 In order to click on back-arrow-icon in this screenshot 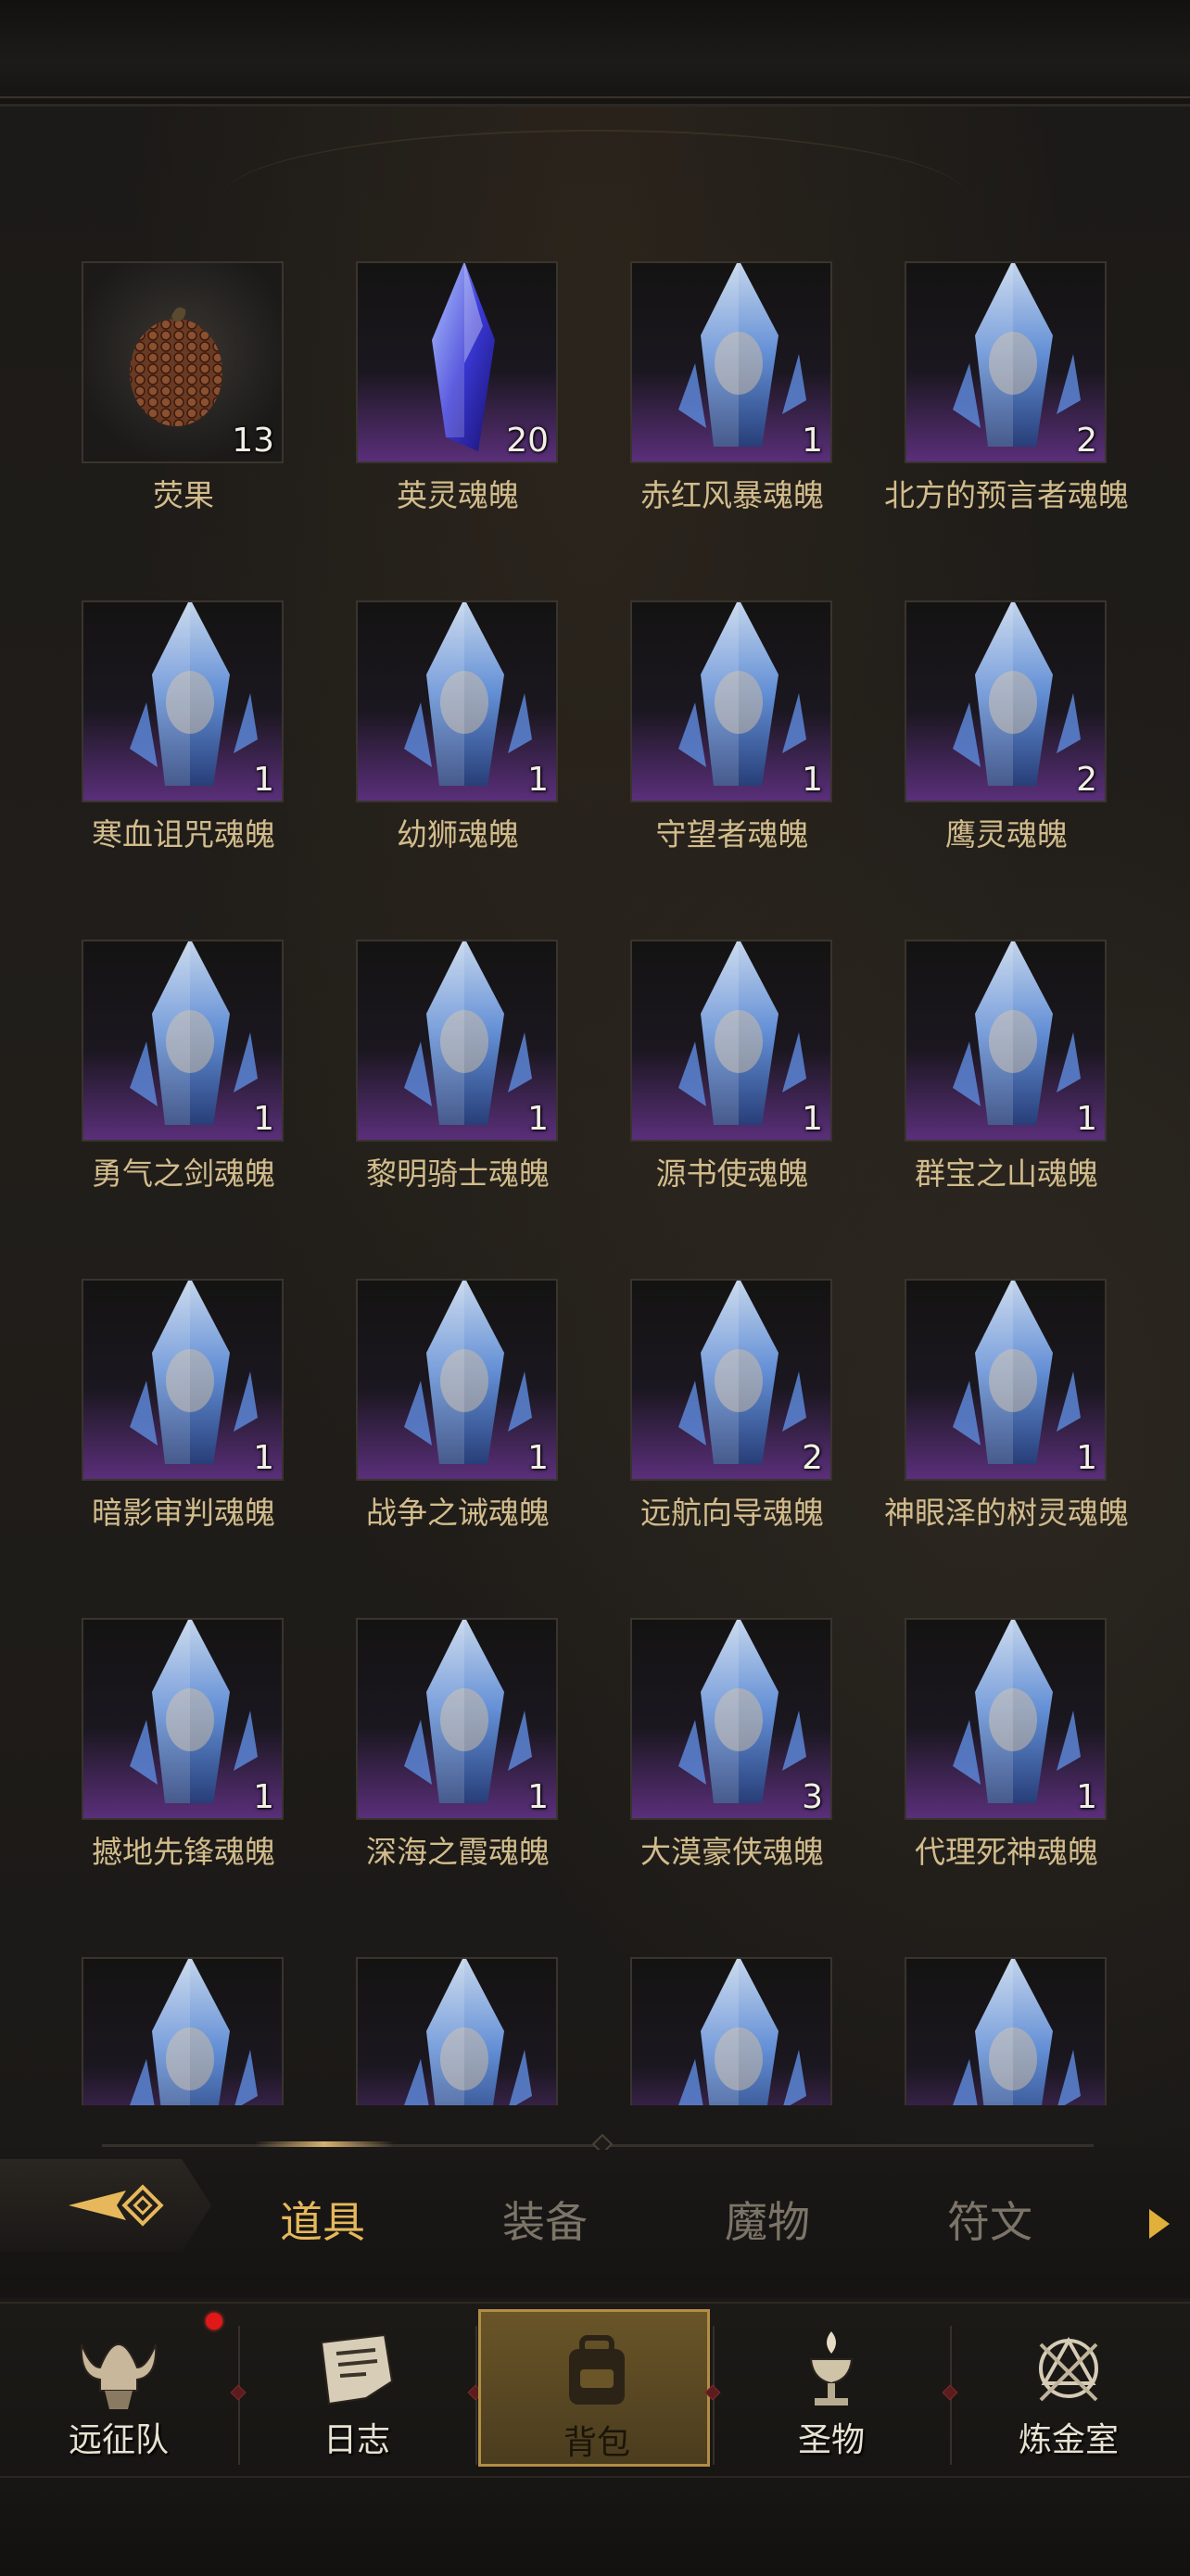, I will do `click(116, 2205)`.